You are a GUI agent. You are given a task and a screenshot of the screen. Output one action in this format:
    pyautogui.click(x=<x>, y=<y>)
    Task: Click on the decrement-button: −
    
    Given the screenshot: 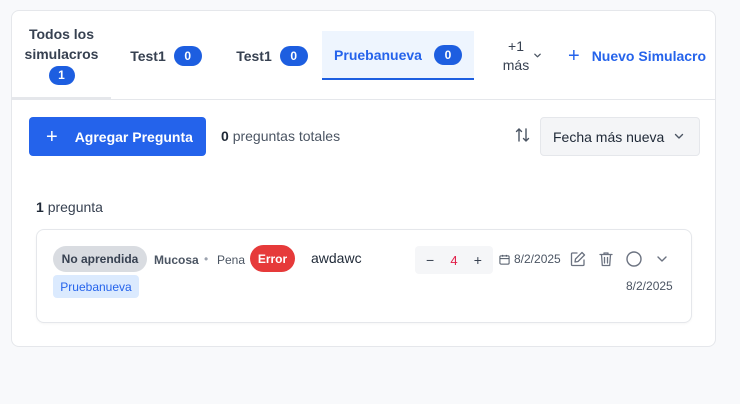 What is the action you would take?
    pyautogui.click(x=430, y=260)
    